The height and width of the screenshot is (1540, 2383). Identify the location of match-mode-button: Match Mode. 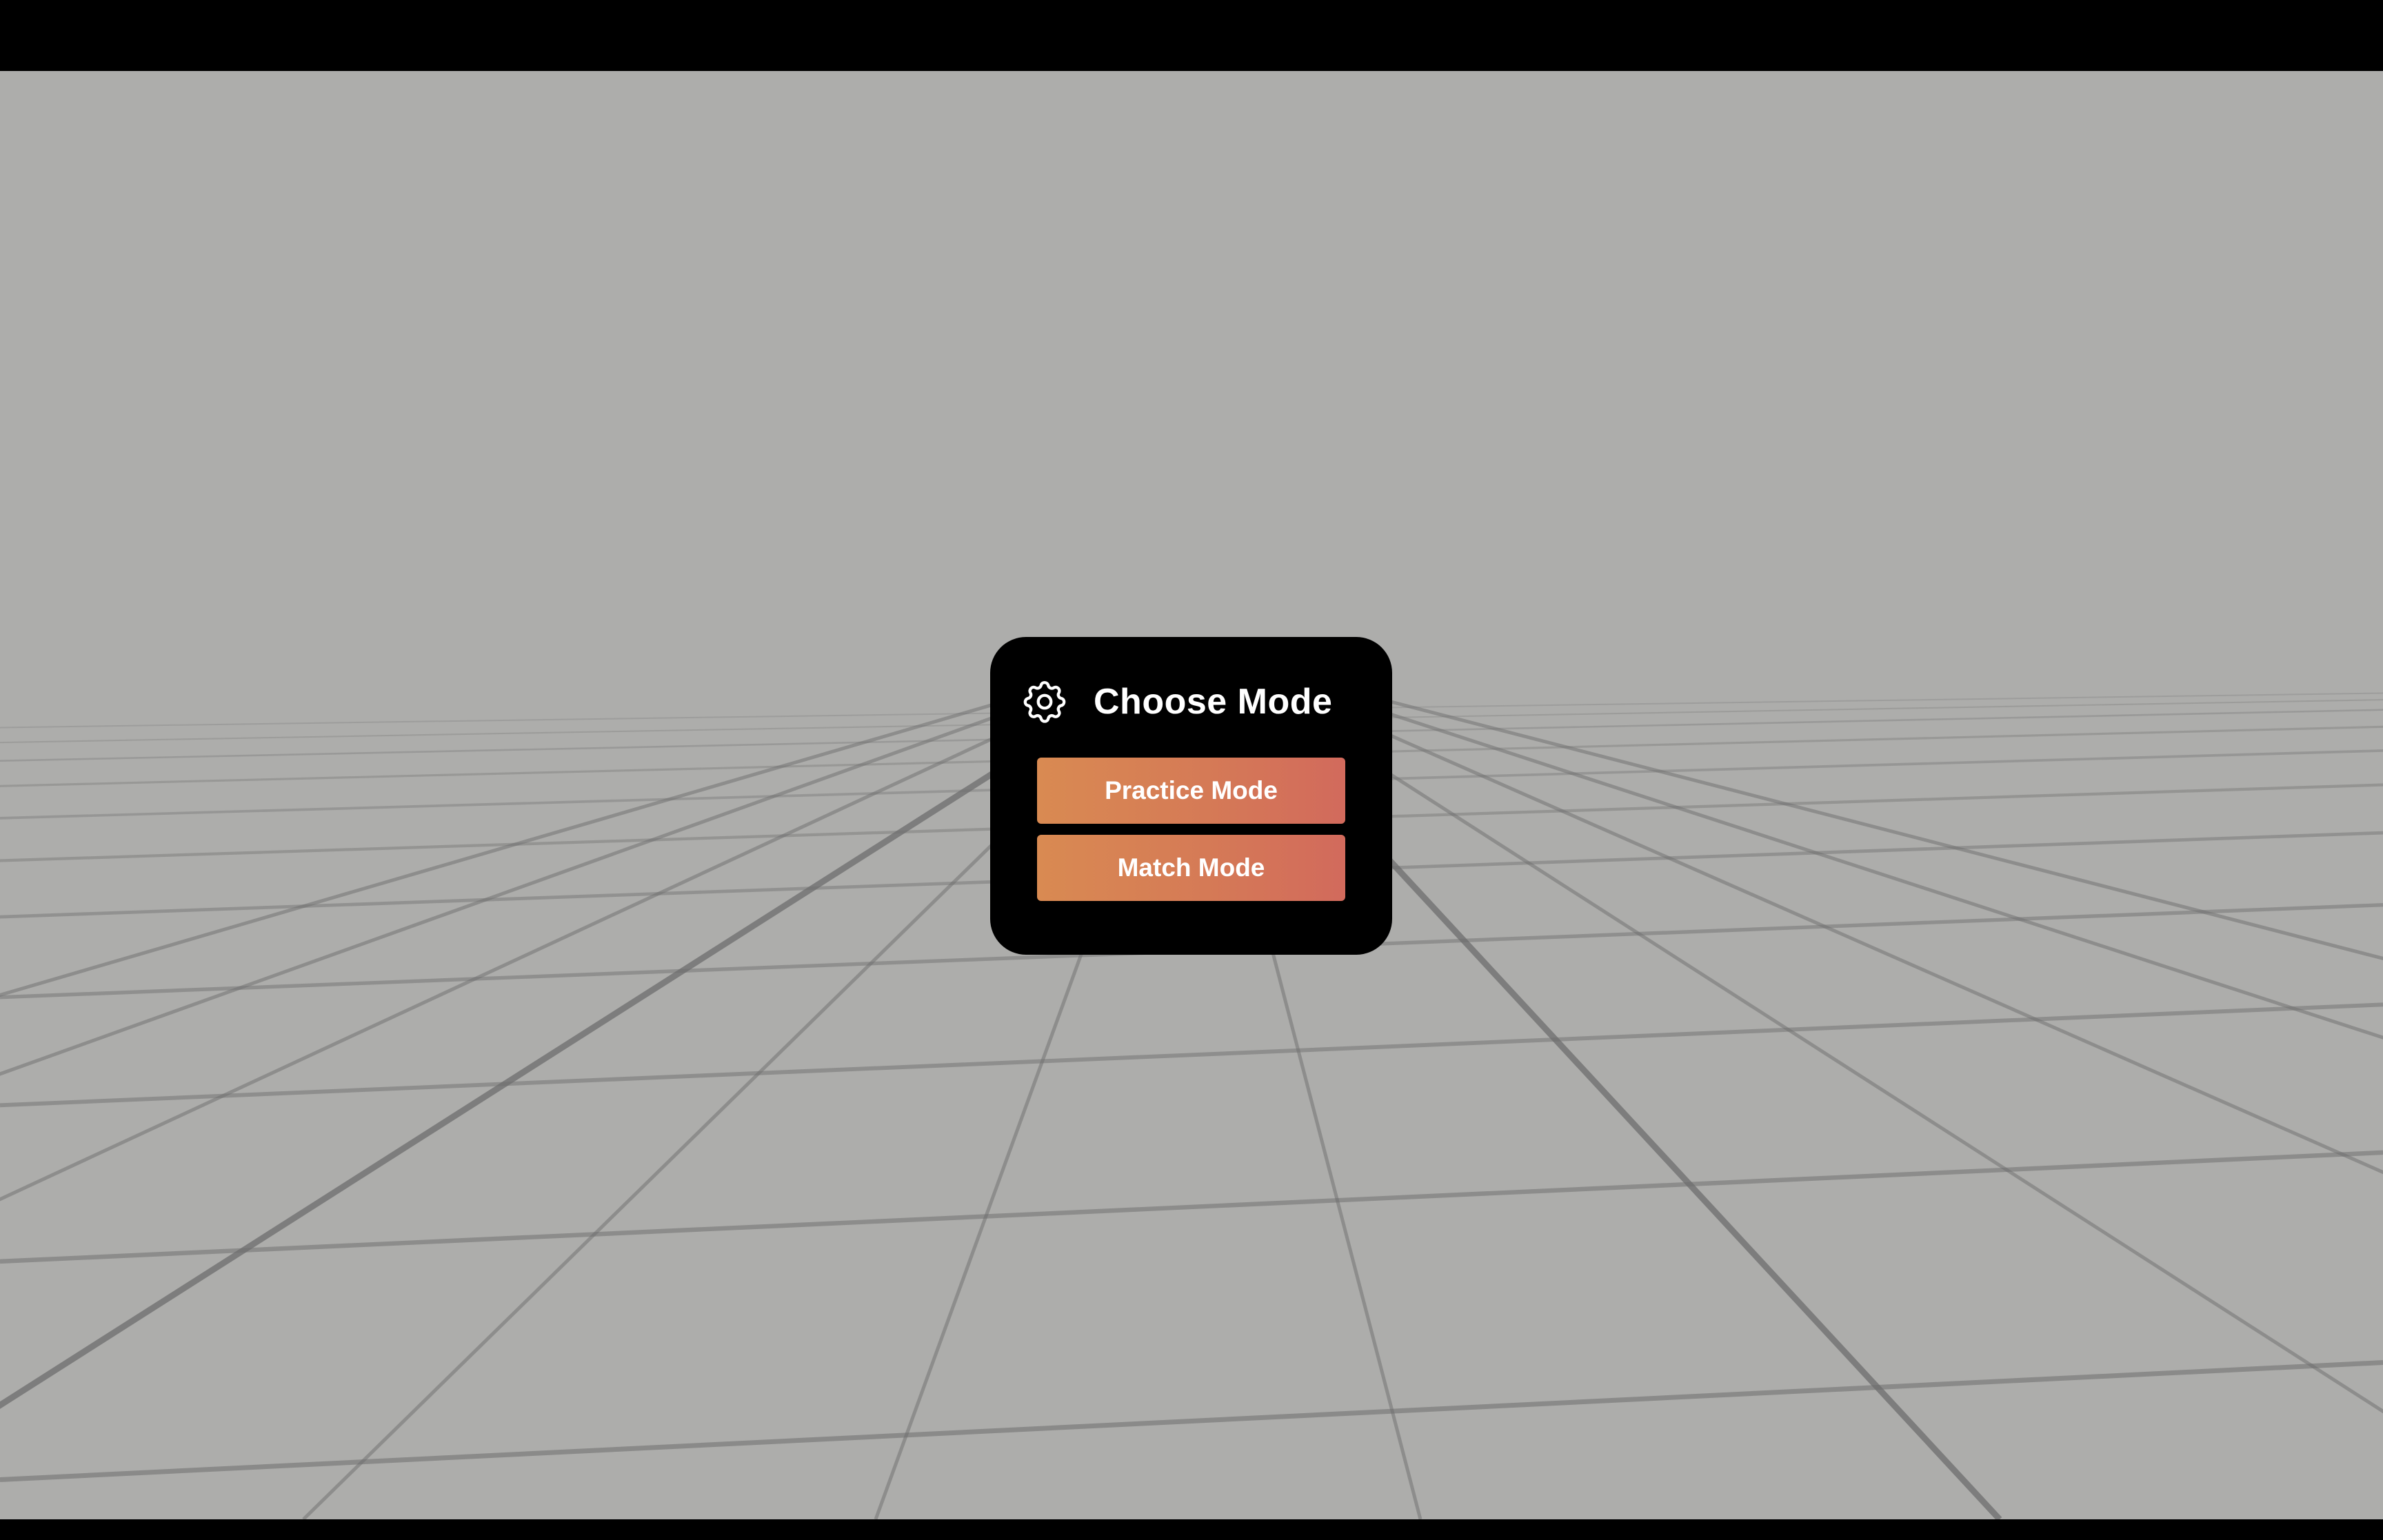
(1191, 868).